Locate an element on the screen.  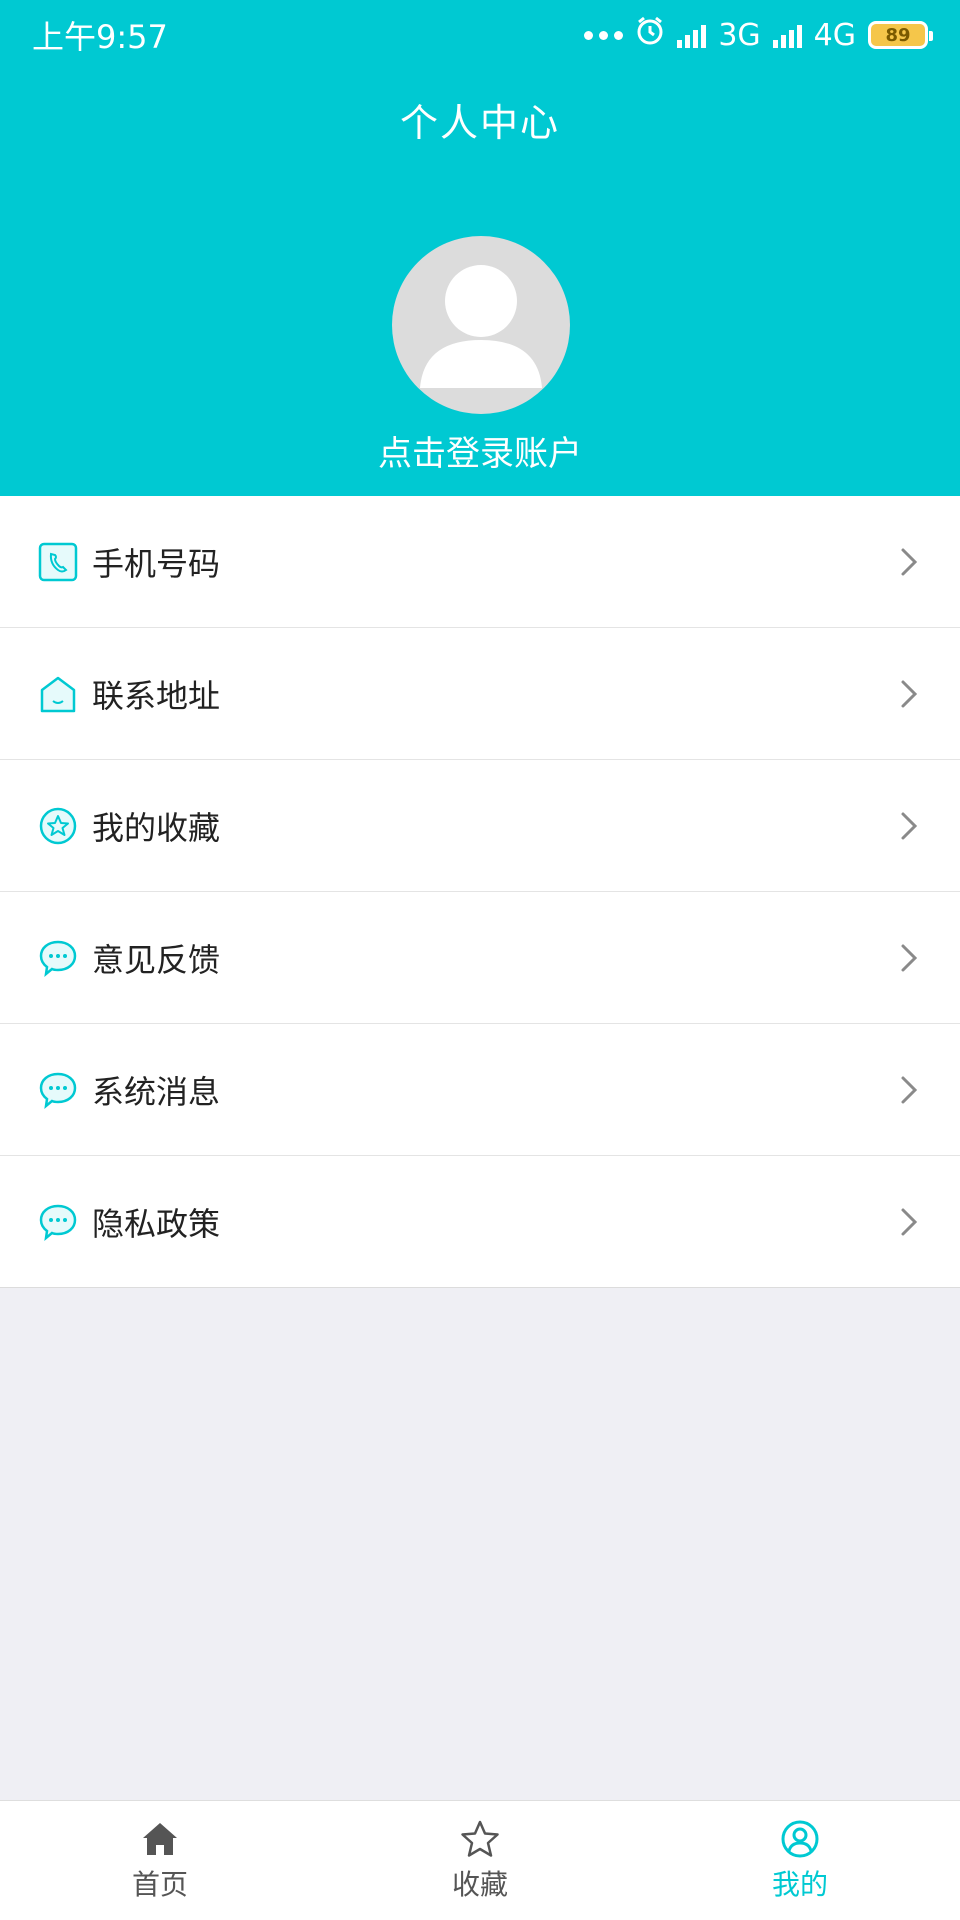
user-icon is located at coordinates (800, 1839).